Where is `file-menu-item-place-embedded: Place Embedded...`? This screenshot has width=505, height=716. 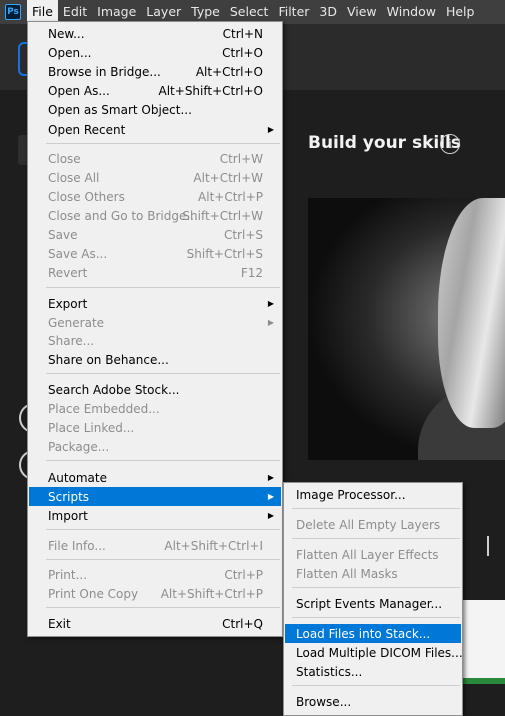 file-menu-item-place-embedded: Place Embedded... is located at coordinates (155, 408).